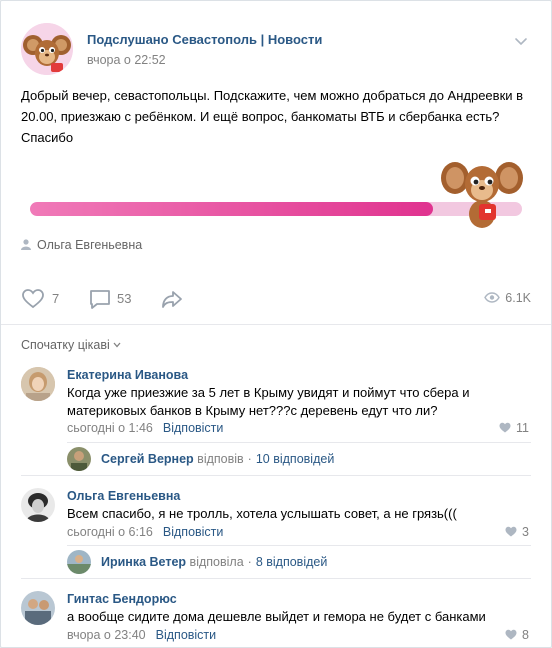 This screenshot has height=648, width=552. What do you see at coordinates (492, 297) in the screenshot?
I see `eye-icon` at bounding box center [492, 297].